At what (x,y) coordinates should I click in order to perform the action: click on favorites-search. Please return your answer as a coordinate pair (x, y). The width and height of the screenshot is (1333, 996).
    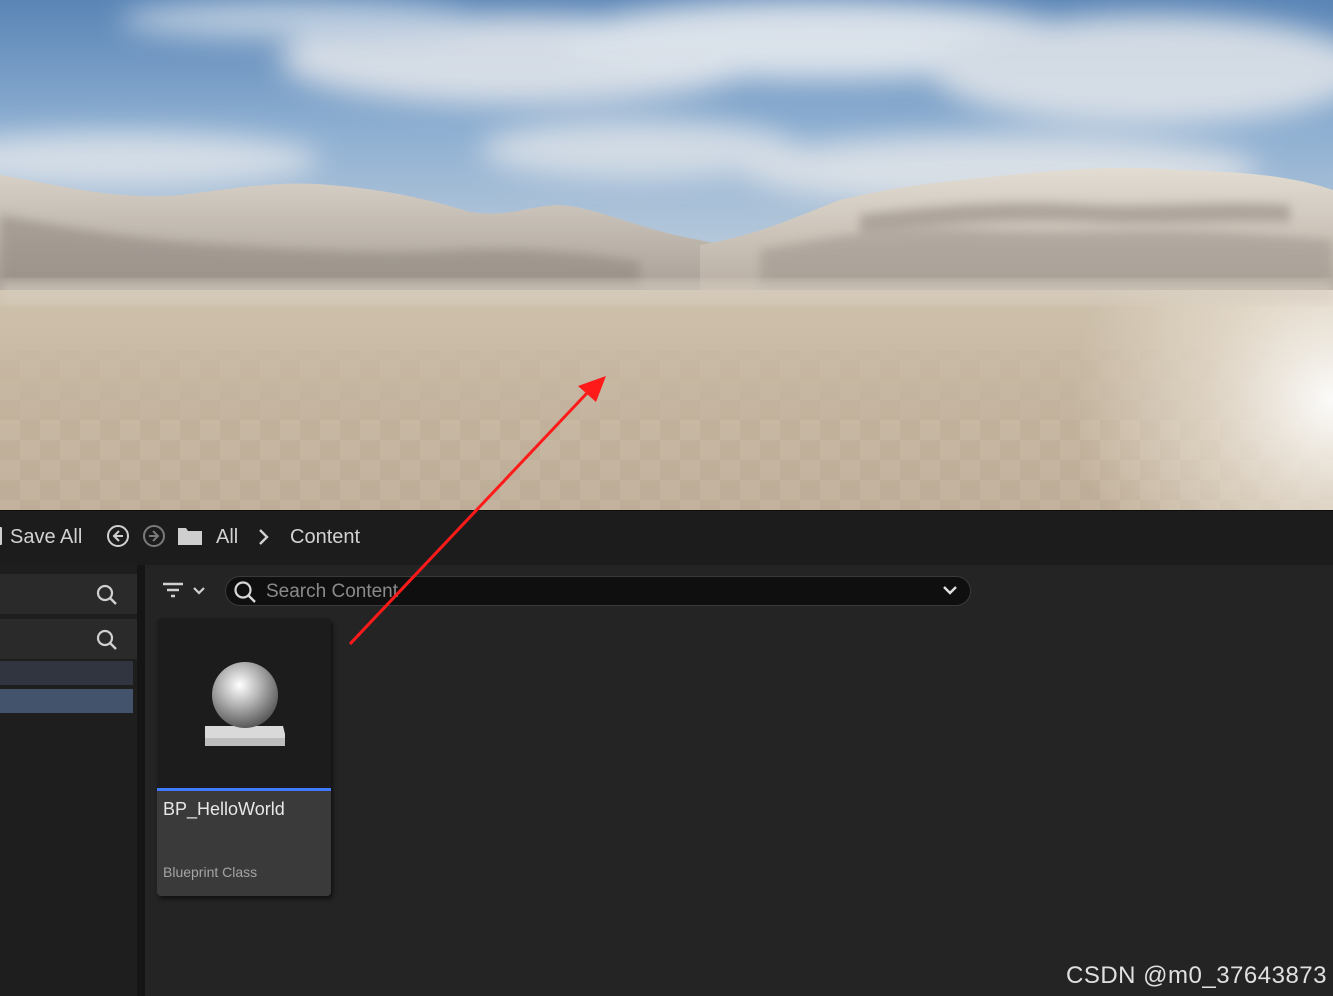
    Looking at the image, I should click on (68, 594).